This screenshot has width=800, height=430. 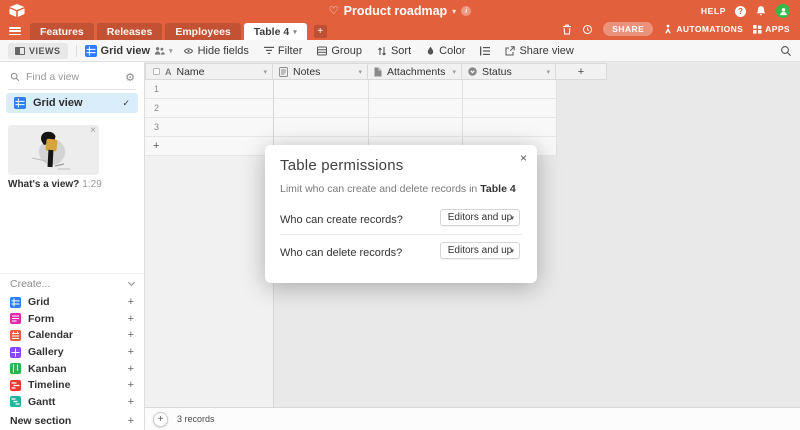 I want to click on info-icon: i, so click(x=466, y=11).